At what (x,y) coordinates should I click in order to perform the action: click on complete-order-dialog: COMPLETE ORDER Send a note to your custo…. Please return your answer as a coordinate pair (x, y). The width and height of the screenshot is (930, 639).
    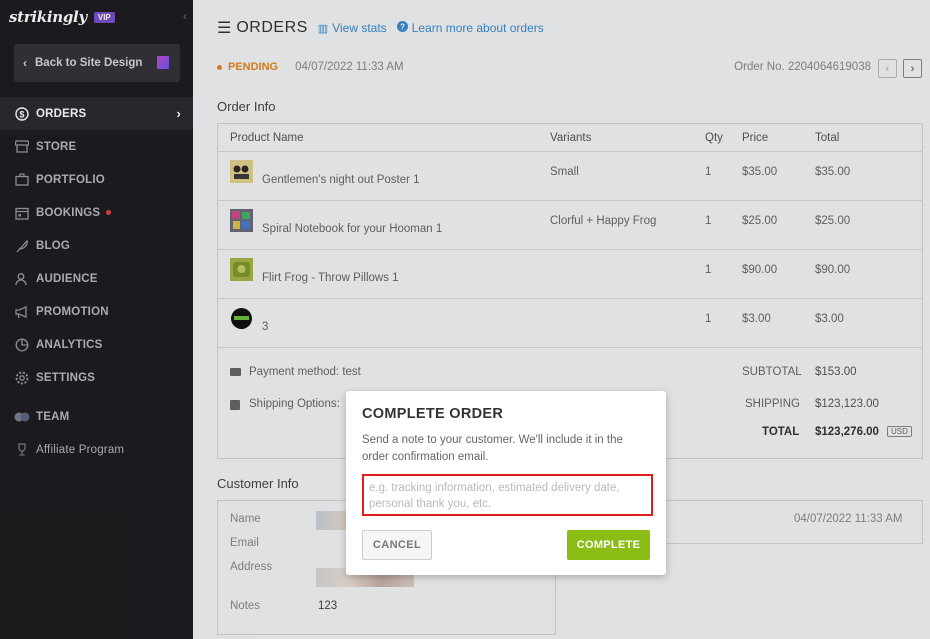
    Looking at the image, I should click on (506, 483).